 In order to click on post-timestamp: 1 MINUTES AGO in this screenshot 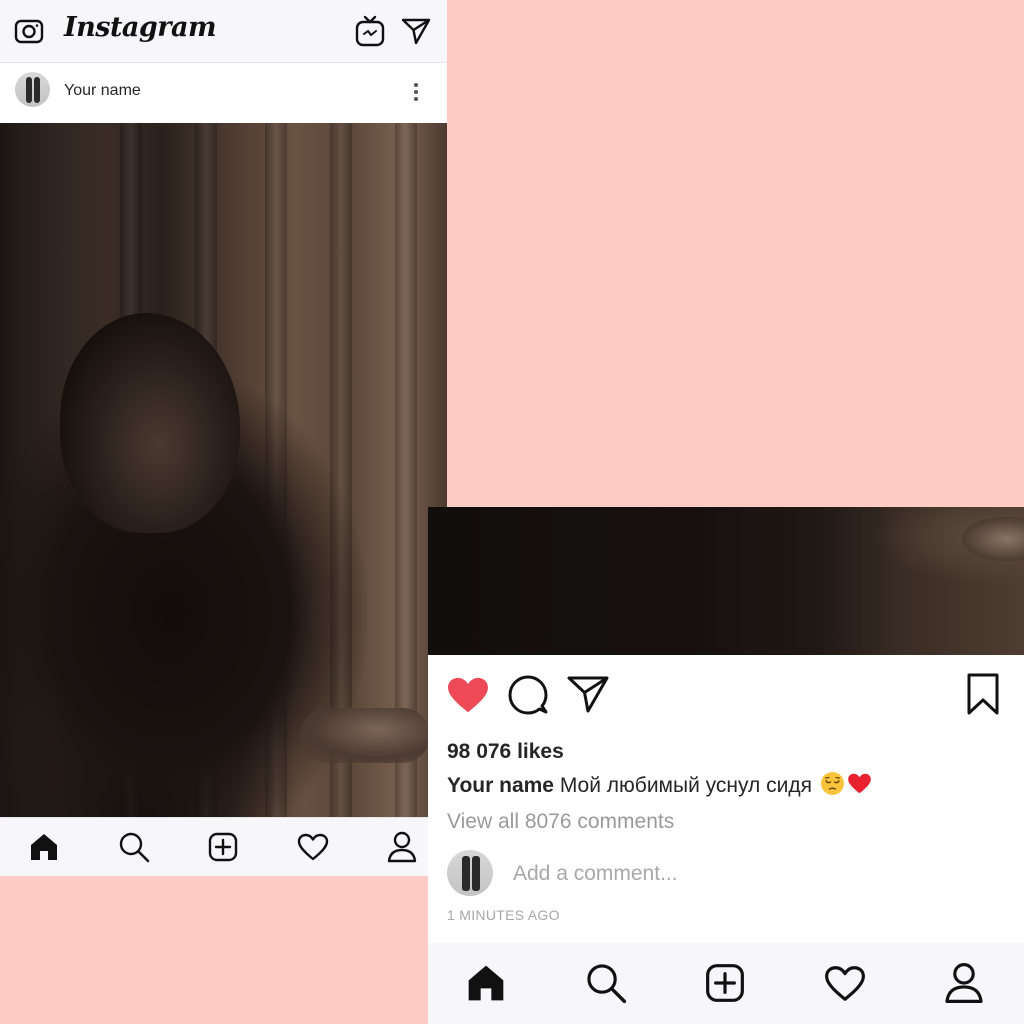, I will do `click(503, 915)`.